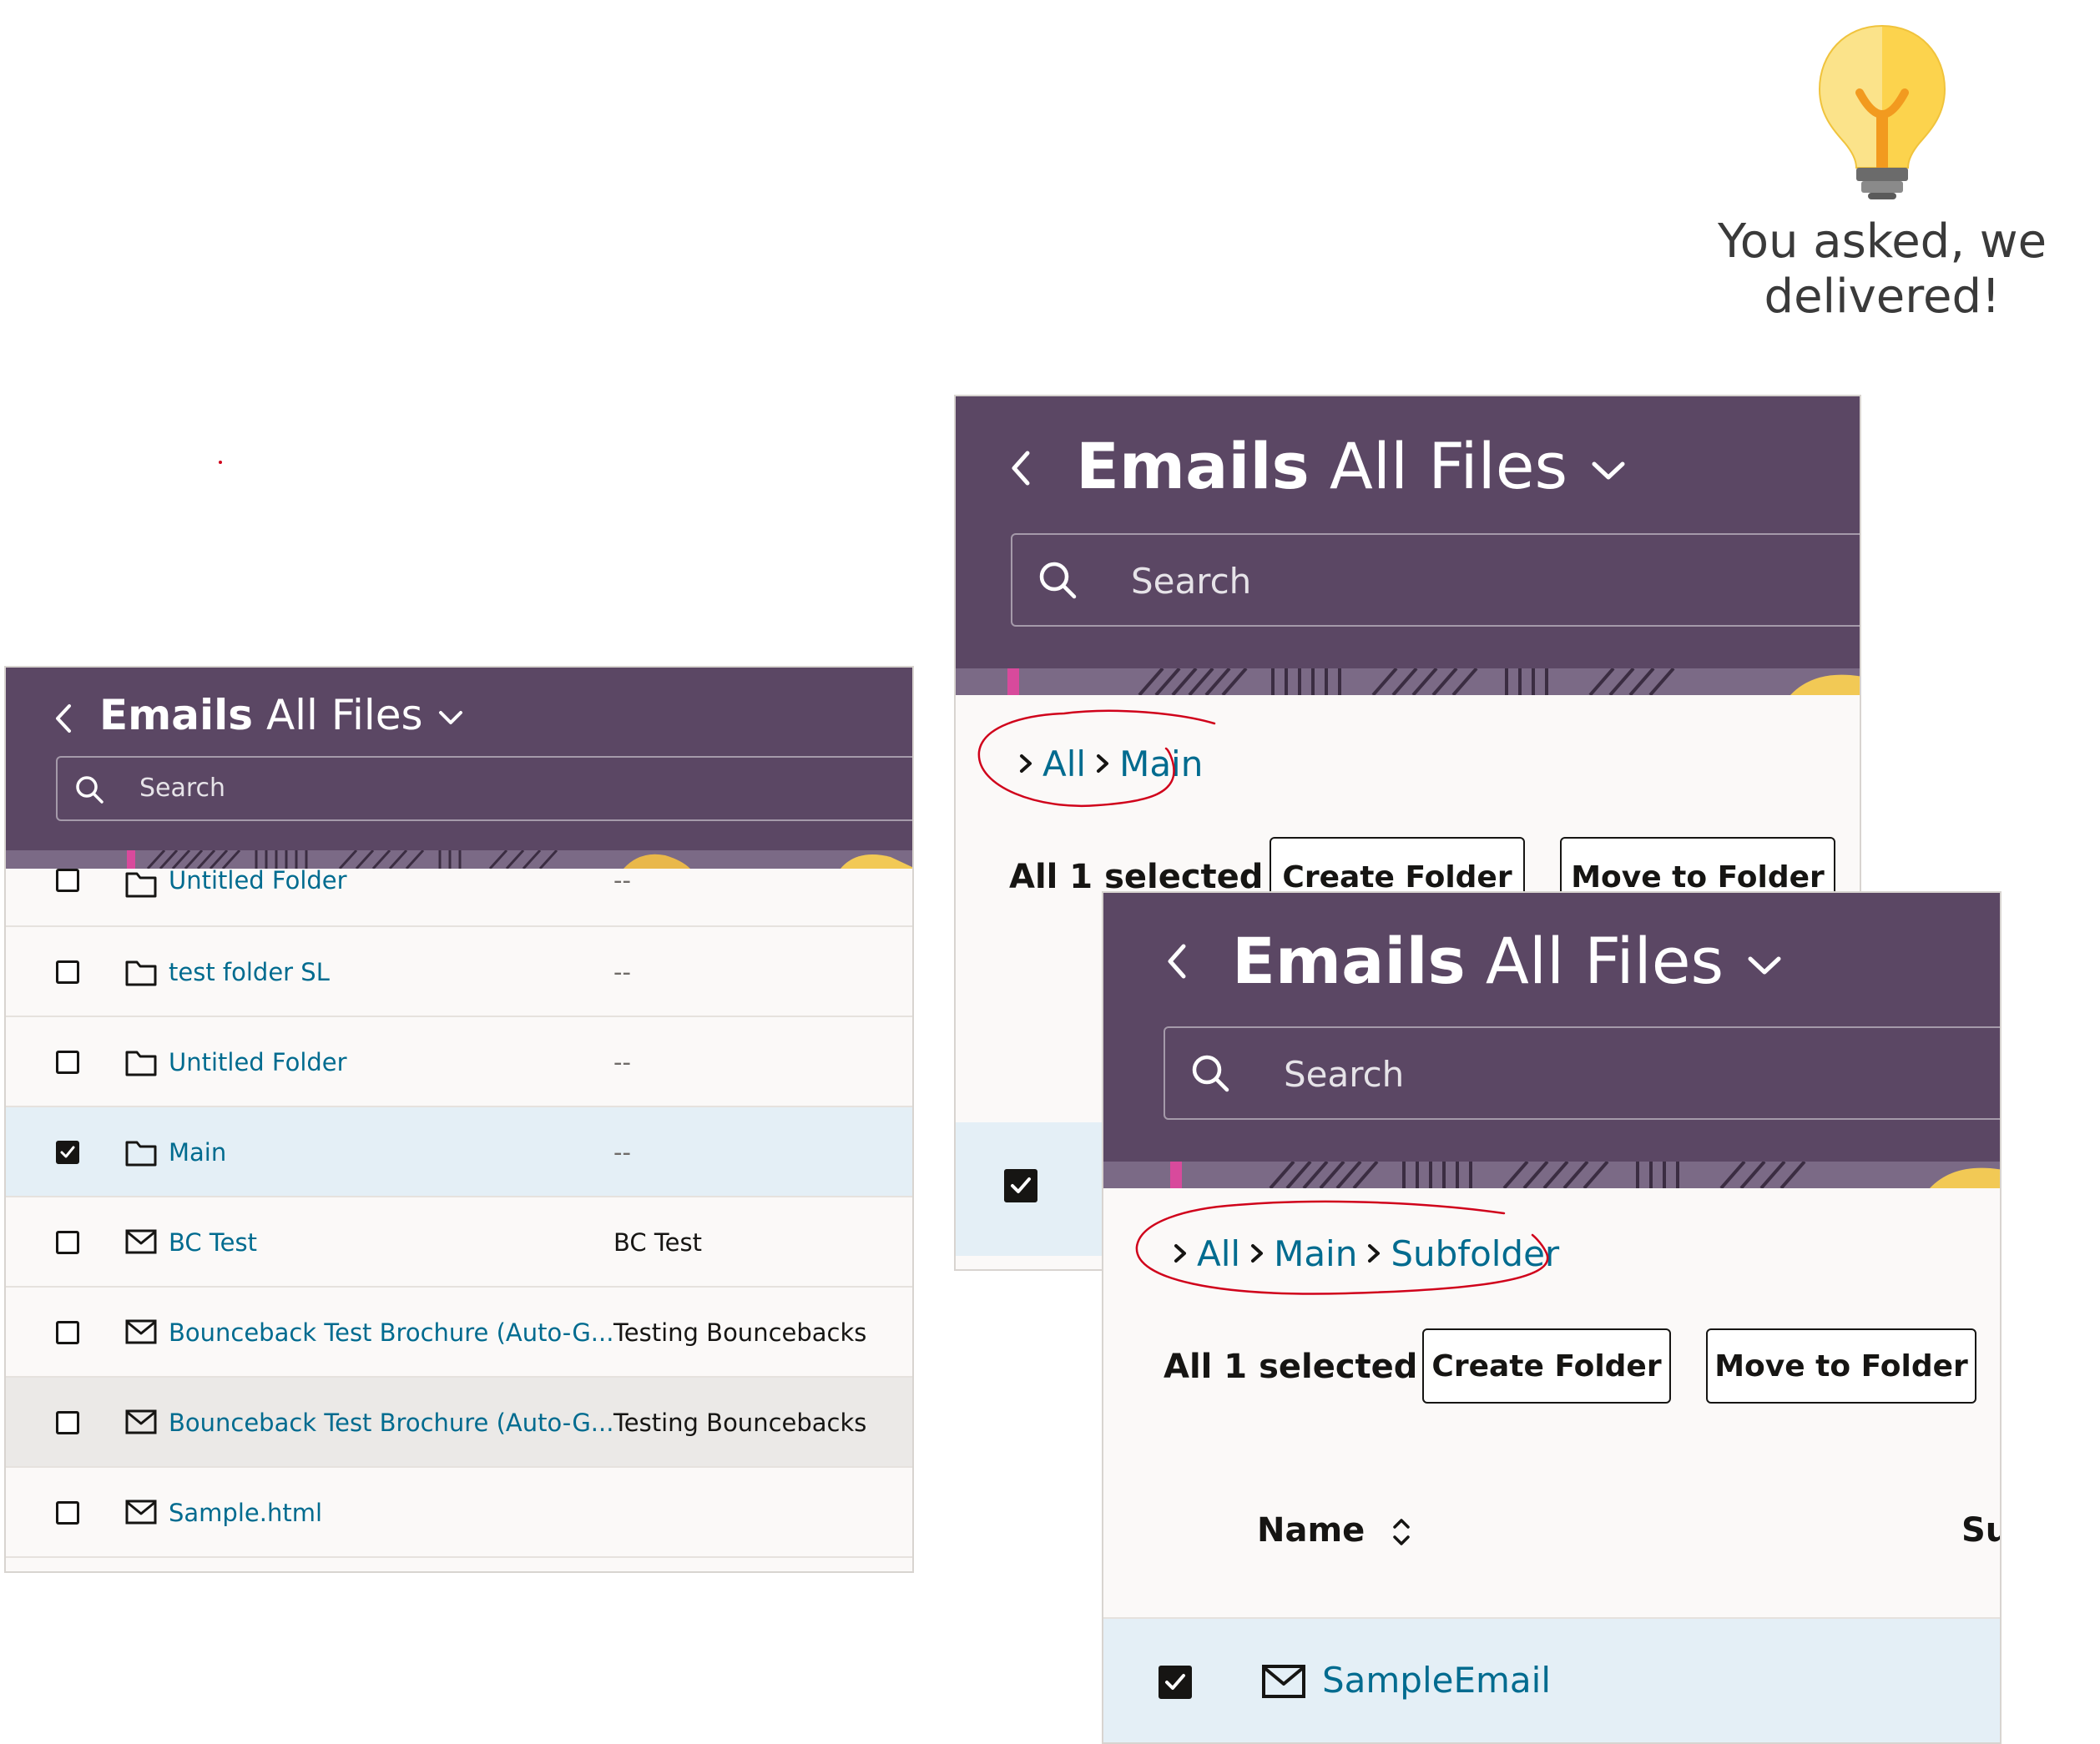 The width and height of the screenshot is (2100, 1744). What do you see at coordinates (213, 1242) in the screenshot?
I see `row-name: BC Test` at bounding box center [213, 1242].